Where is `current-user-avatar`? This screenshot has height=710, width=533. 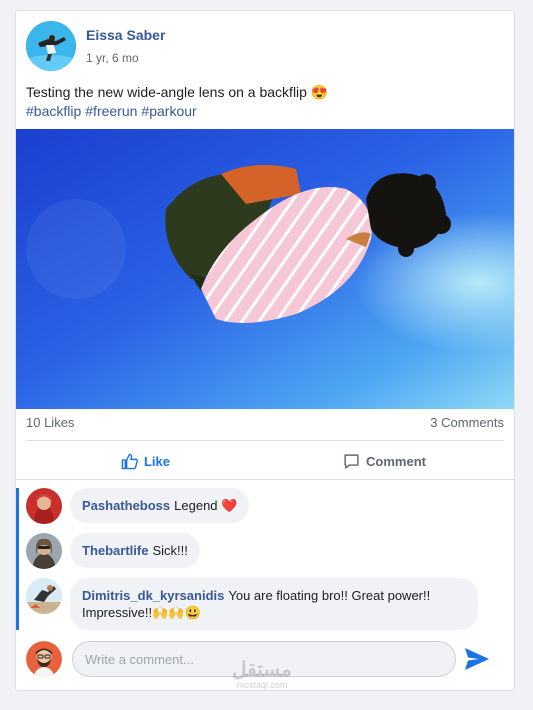
current-user-avatar is located at coordinates (44, 659).